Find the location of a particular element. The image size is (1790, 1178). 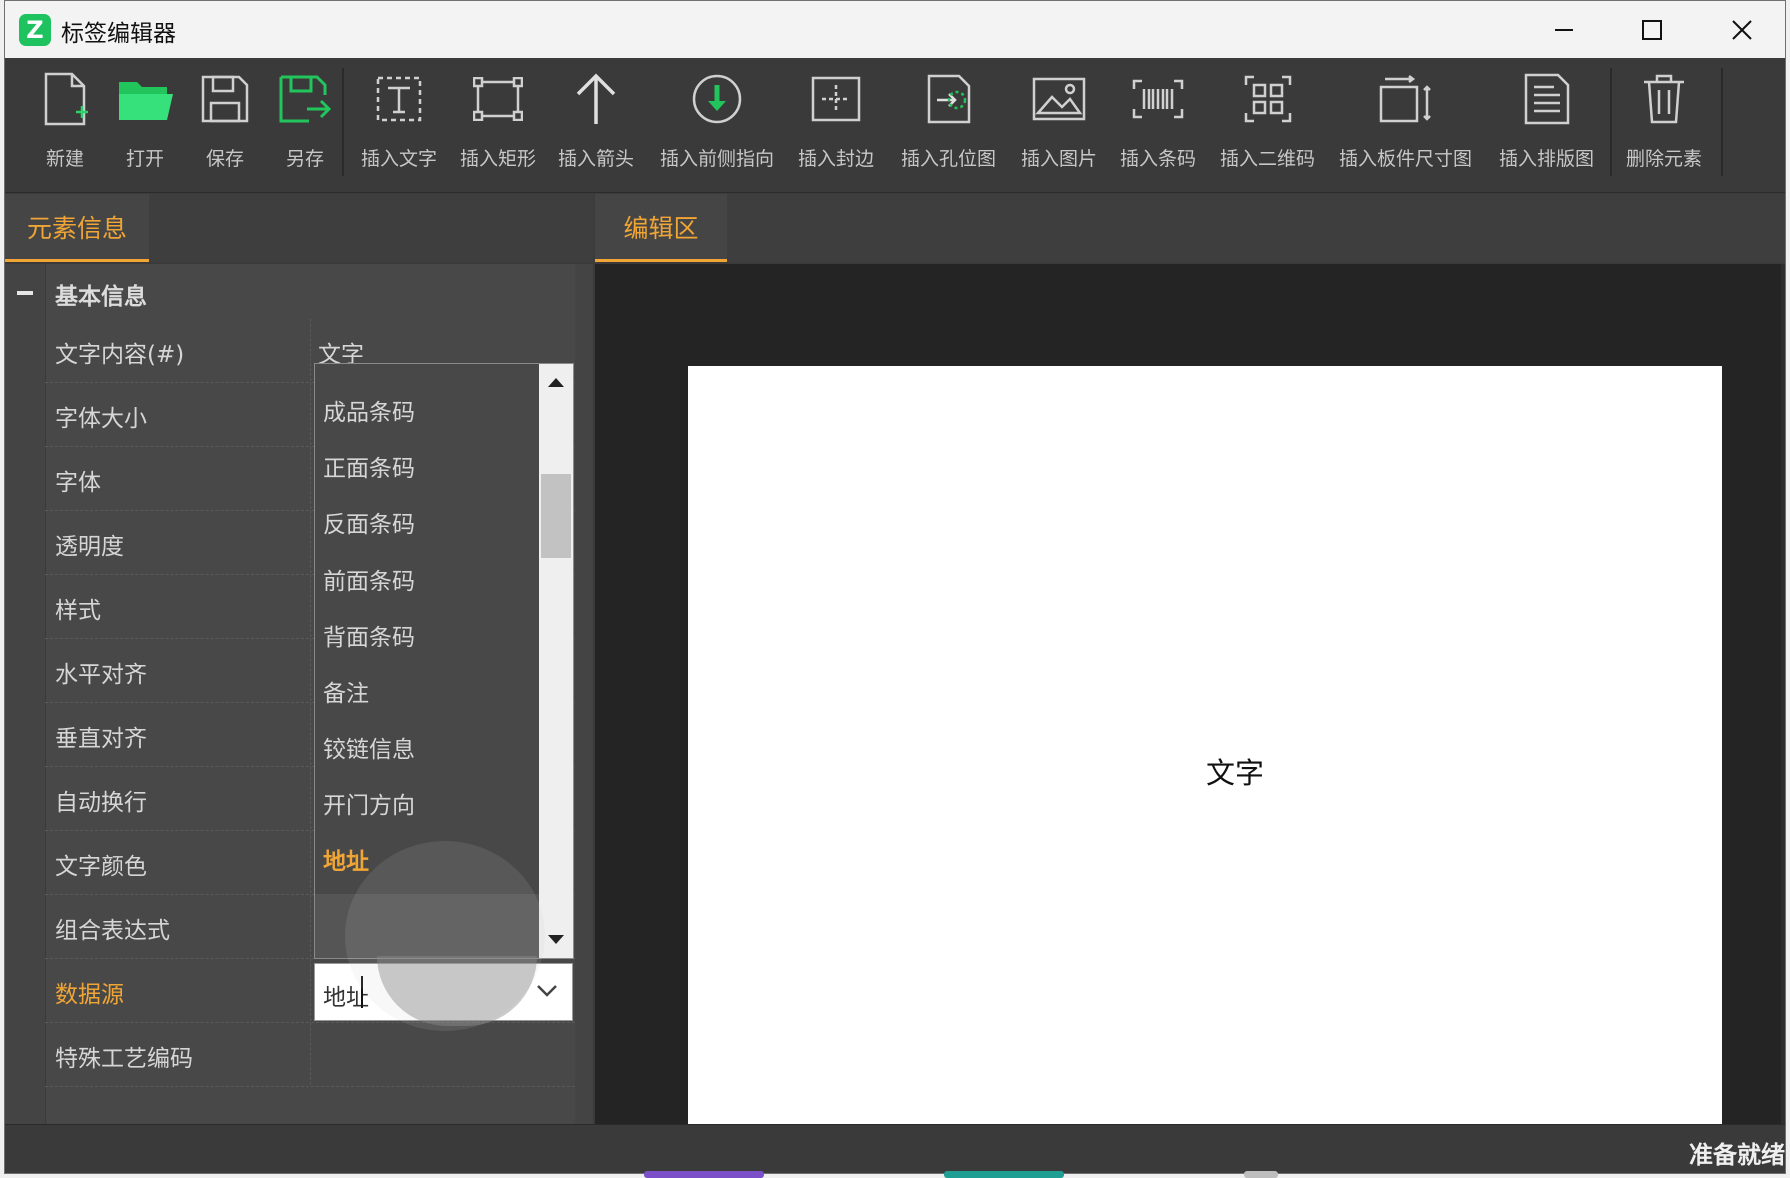

insert-panel-size-button: 插入板件尺寸图 is located at coordinates (1405, 125).